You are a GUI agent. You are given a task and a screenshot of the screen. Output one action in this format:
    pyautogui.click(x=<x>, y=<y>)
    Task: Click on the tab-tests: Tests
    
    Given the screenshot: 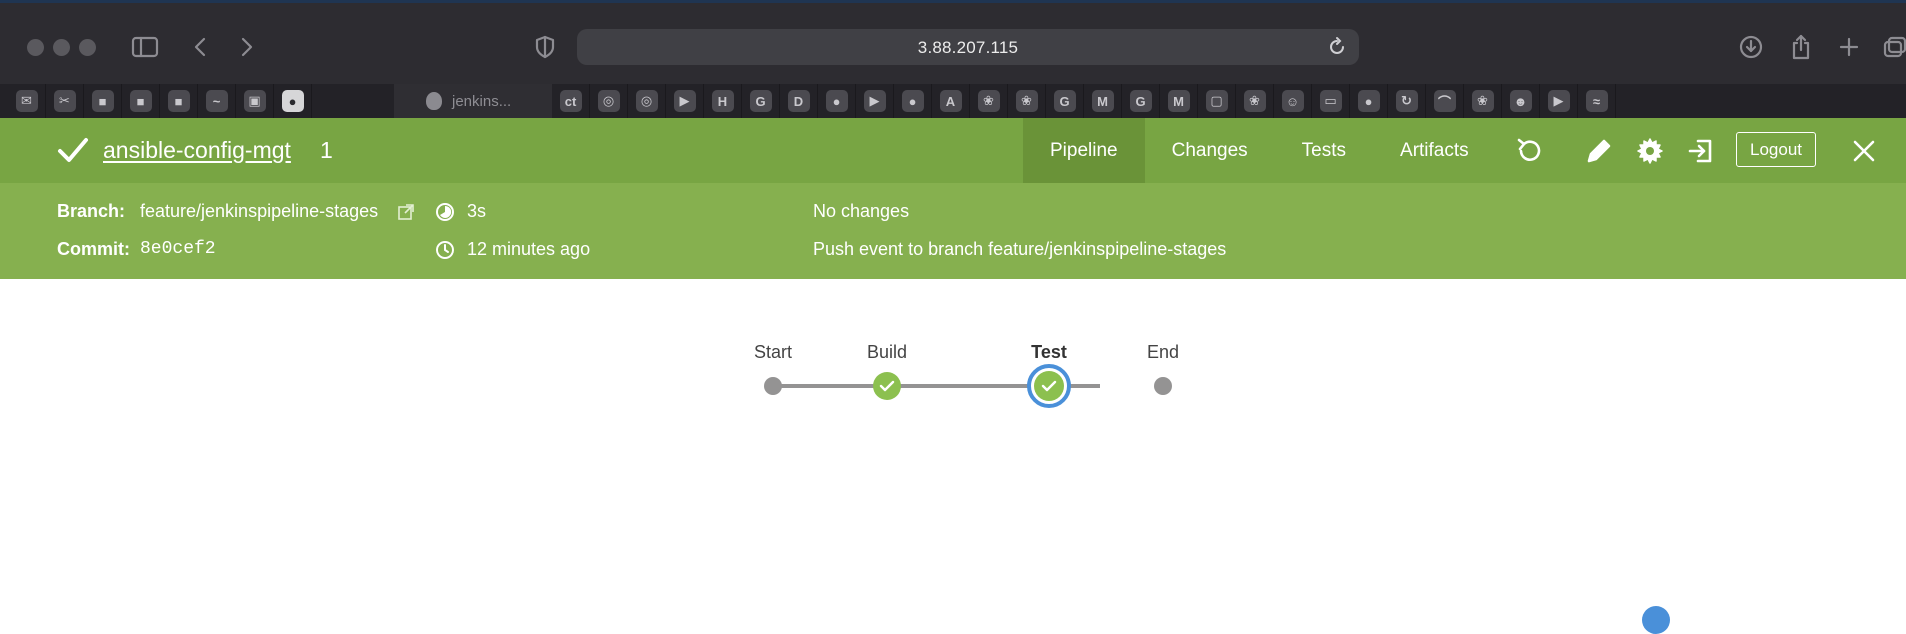 What is the action you would take?
    pyautogui.click(x=1324, y=150)
    